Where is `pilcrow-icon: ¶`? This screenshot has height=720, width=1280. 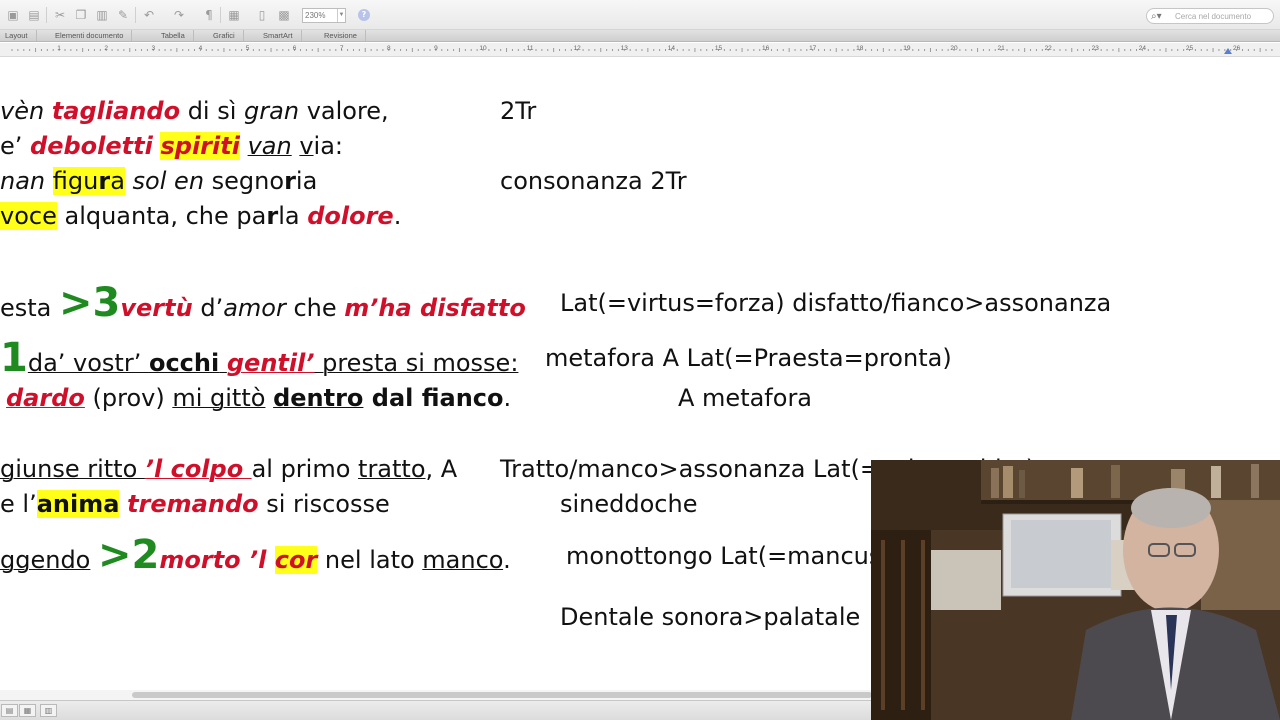 pilcrow-icon: ¶ is located at coordinates (209, 15).